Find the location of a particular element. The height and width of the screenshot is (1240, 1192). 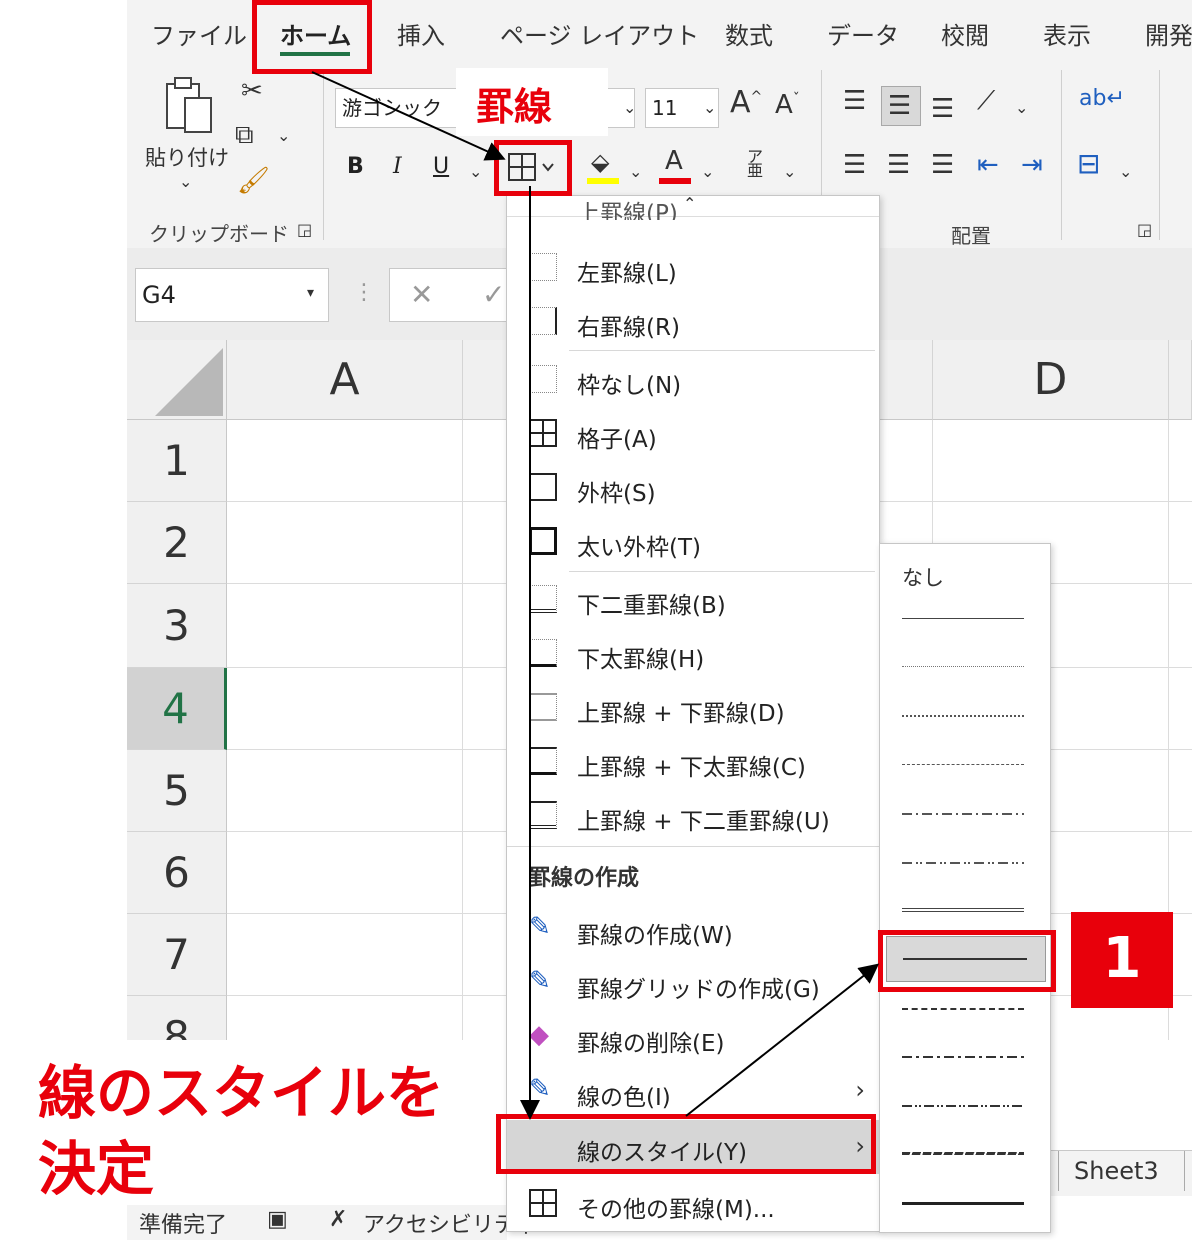

arrow-home-to-borders is located at coordinates (408, 116).